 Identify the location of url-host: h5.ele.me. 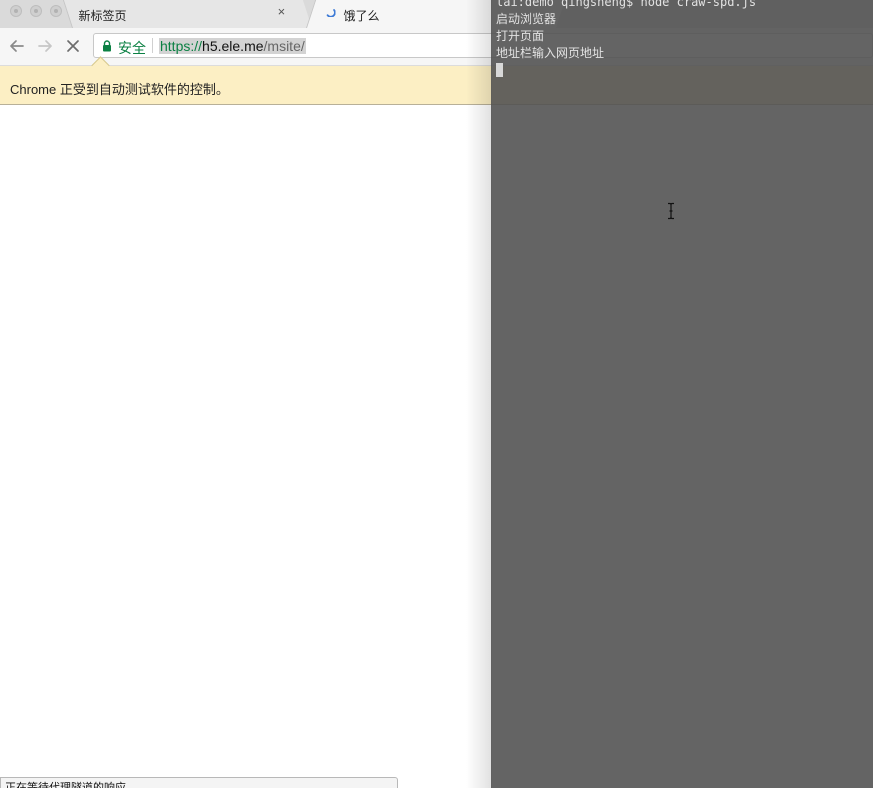
(233, 46).